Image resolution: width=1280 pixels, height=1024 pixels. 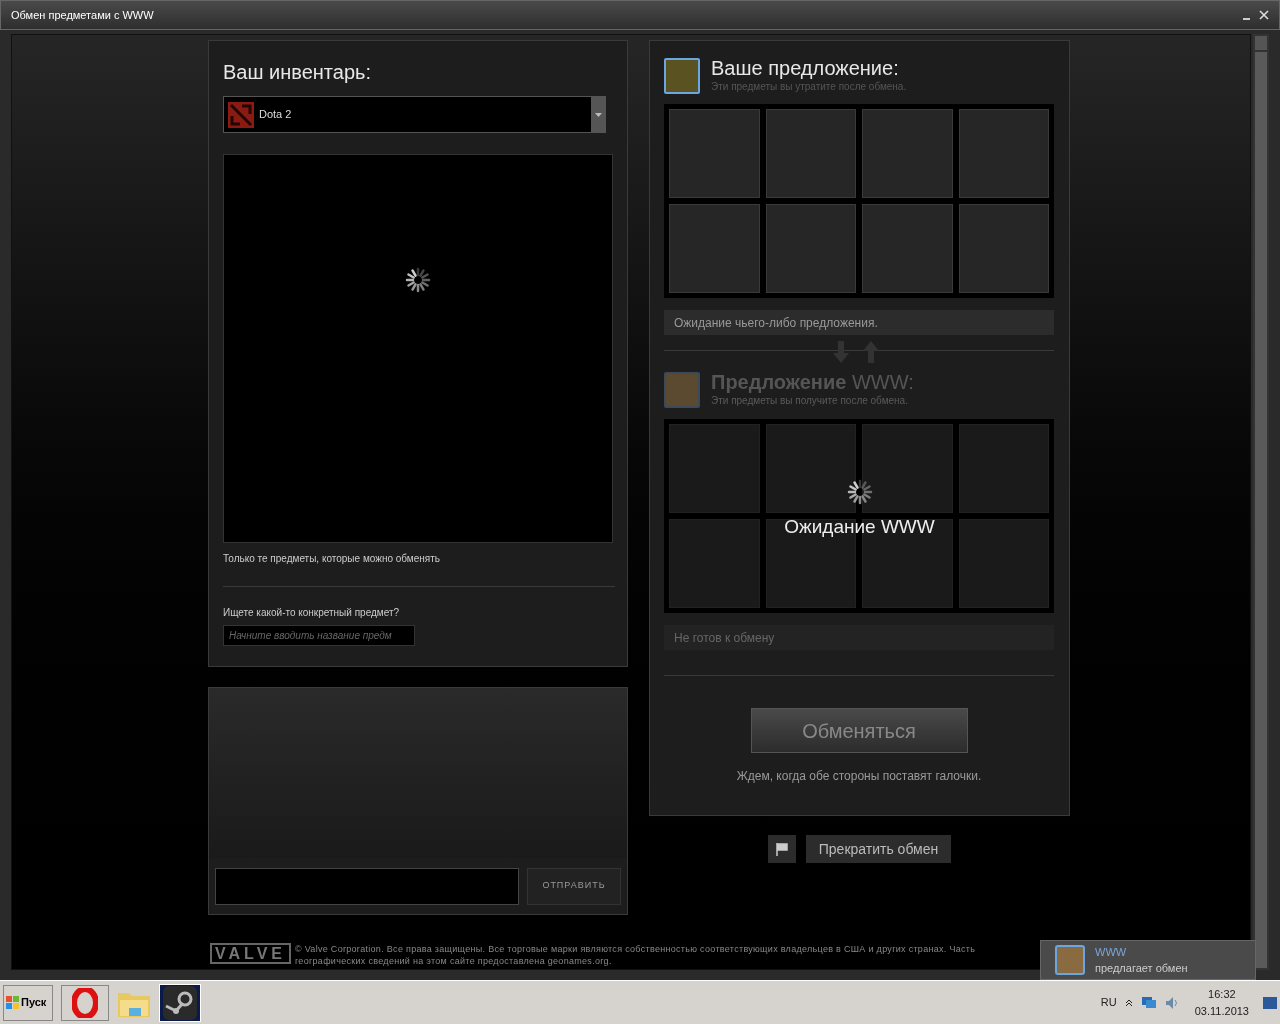 What do you see at coordinates (297, 72) in the screenshot?
I see `inventory-title: Ваш инвентарь:` at bounding box center [297, 72].